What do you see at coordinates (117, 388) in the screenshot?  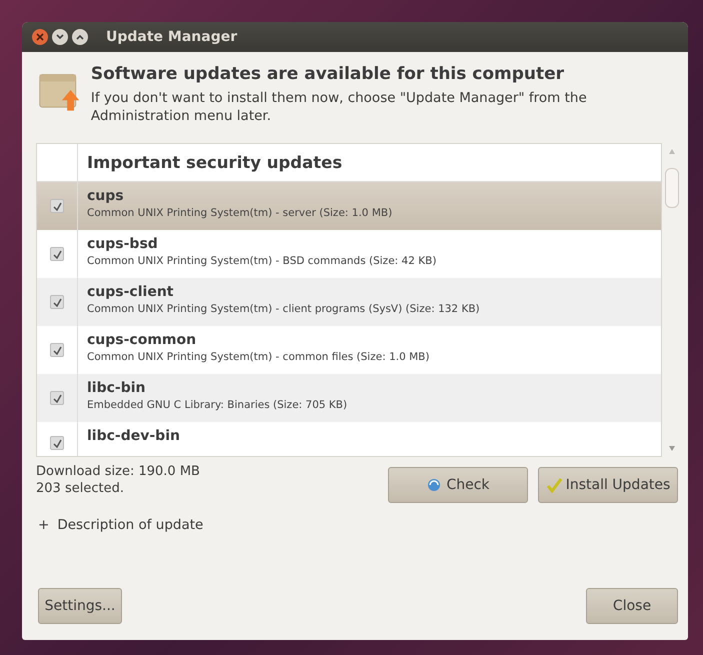 I see `package-name: libc-bin` at bounding box center [117, 388].